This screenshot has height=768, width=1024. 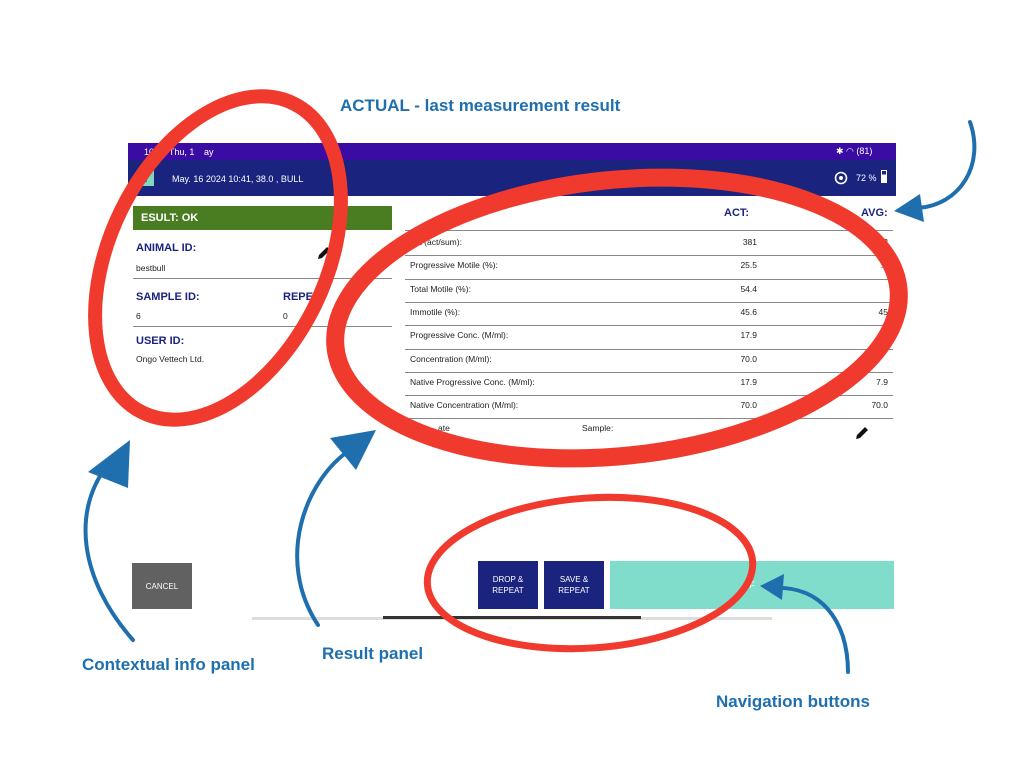 What do you see at coordinates (209, 152) in the screenshot?
I see `status-time-suffix: ay` at bounding box center [209, 152].